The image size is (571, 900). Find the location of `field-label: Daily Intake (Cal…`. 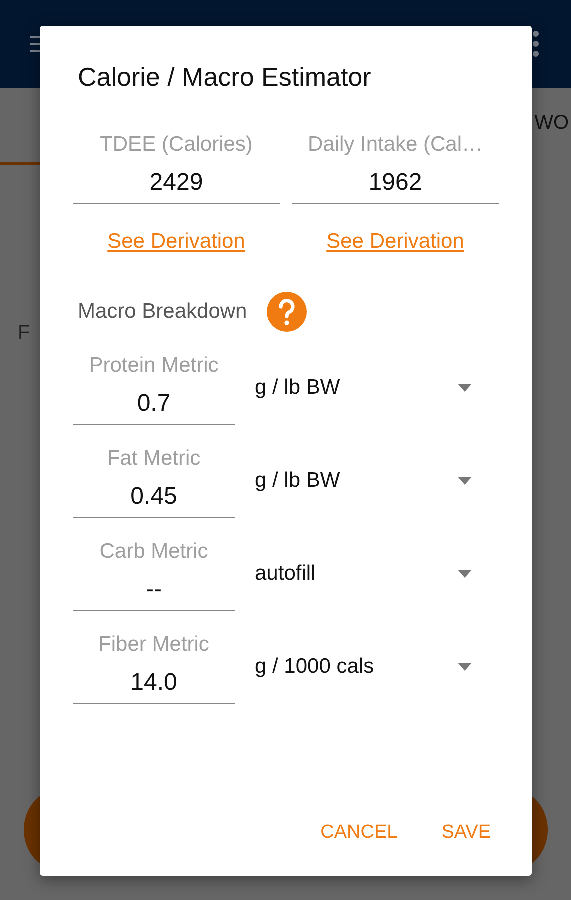

field-label: Daily Intake (Cal… is located at coordinates (396, 145).